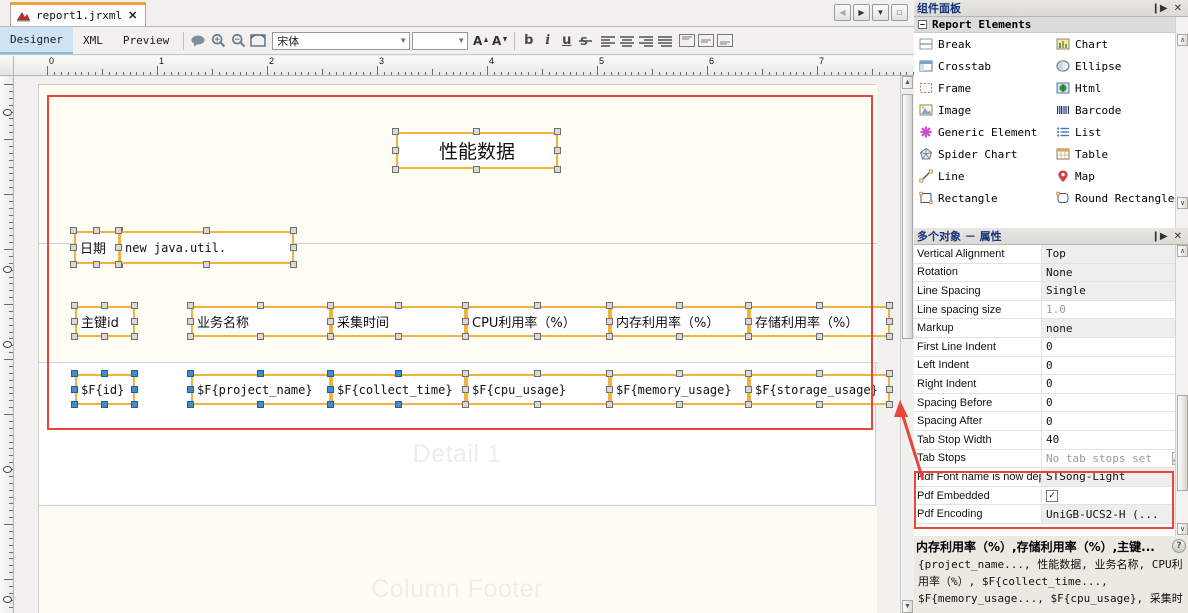 This screenshot has height=613, width=1188. I want to click on scroll-thumb, so click(907, 216).